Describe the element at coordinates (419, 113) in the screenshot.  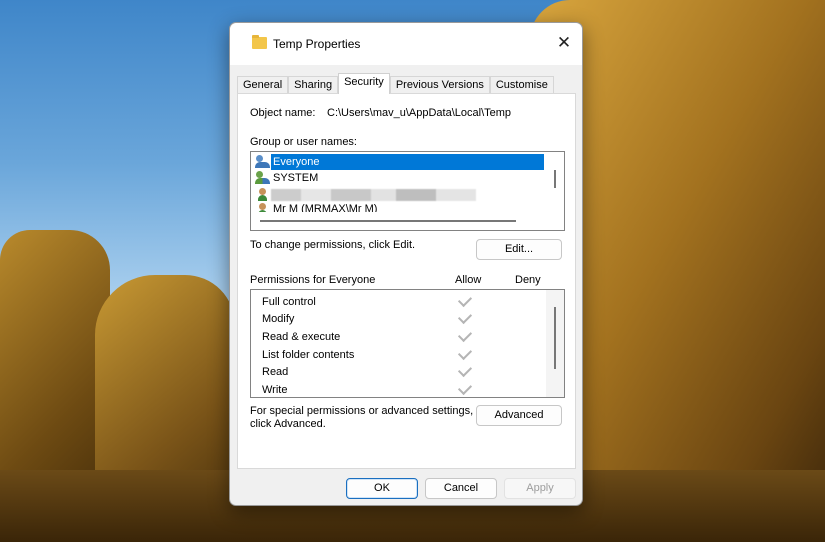
I see `object-name-value: C:\Users\mav_u\AppData\Local\Temp` at that location.